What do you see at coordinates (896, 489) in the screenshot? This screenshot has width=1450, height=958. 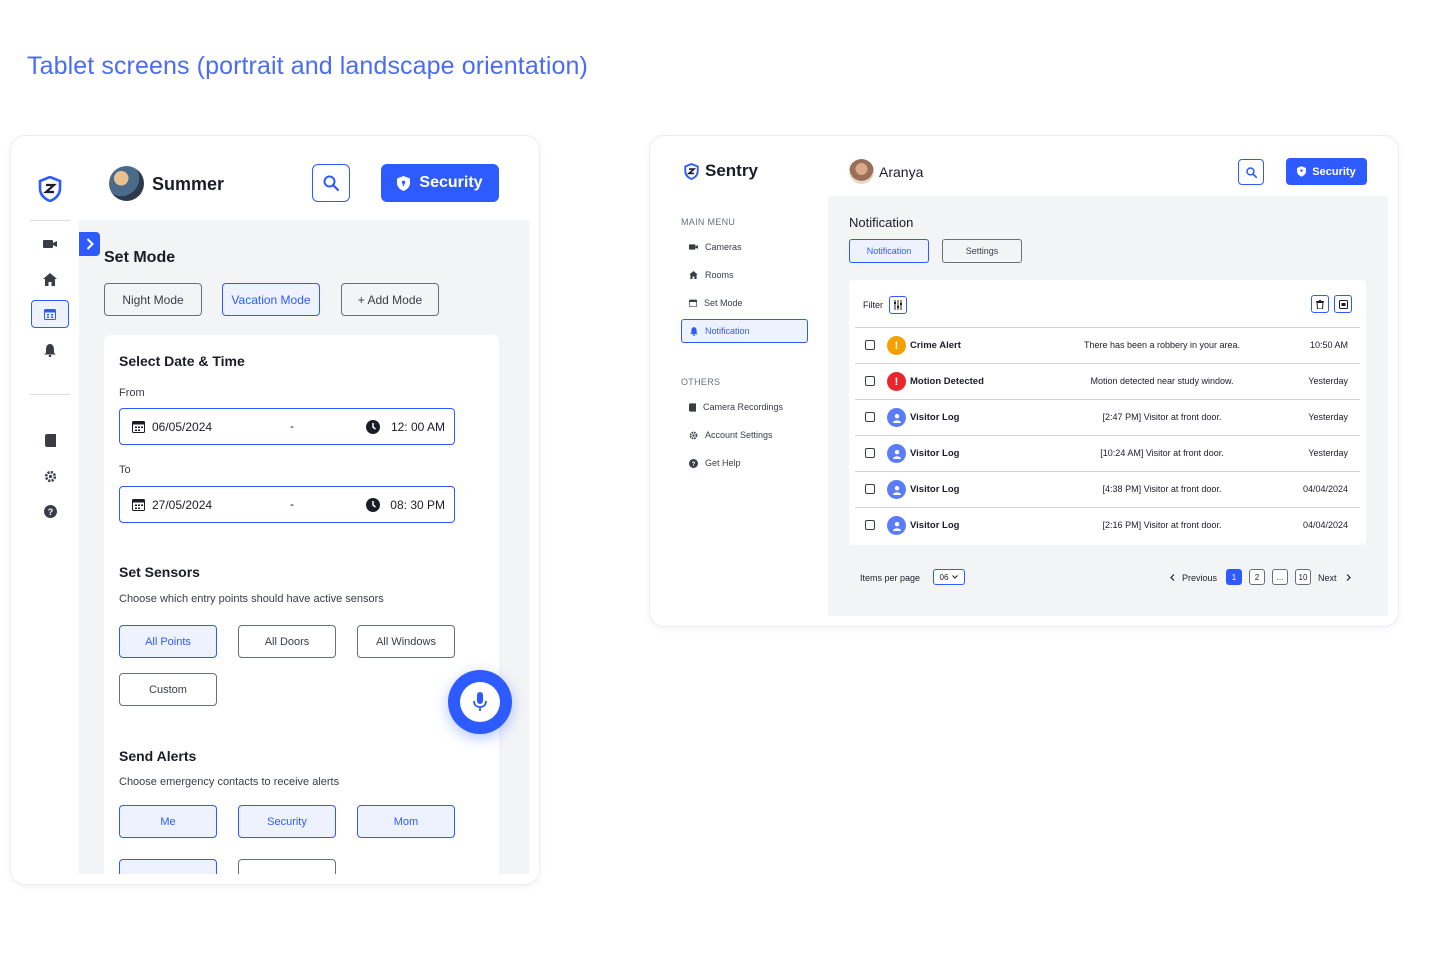 I see `person-icon` at bounding box center [896, 489].